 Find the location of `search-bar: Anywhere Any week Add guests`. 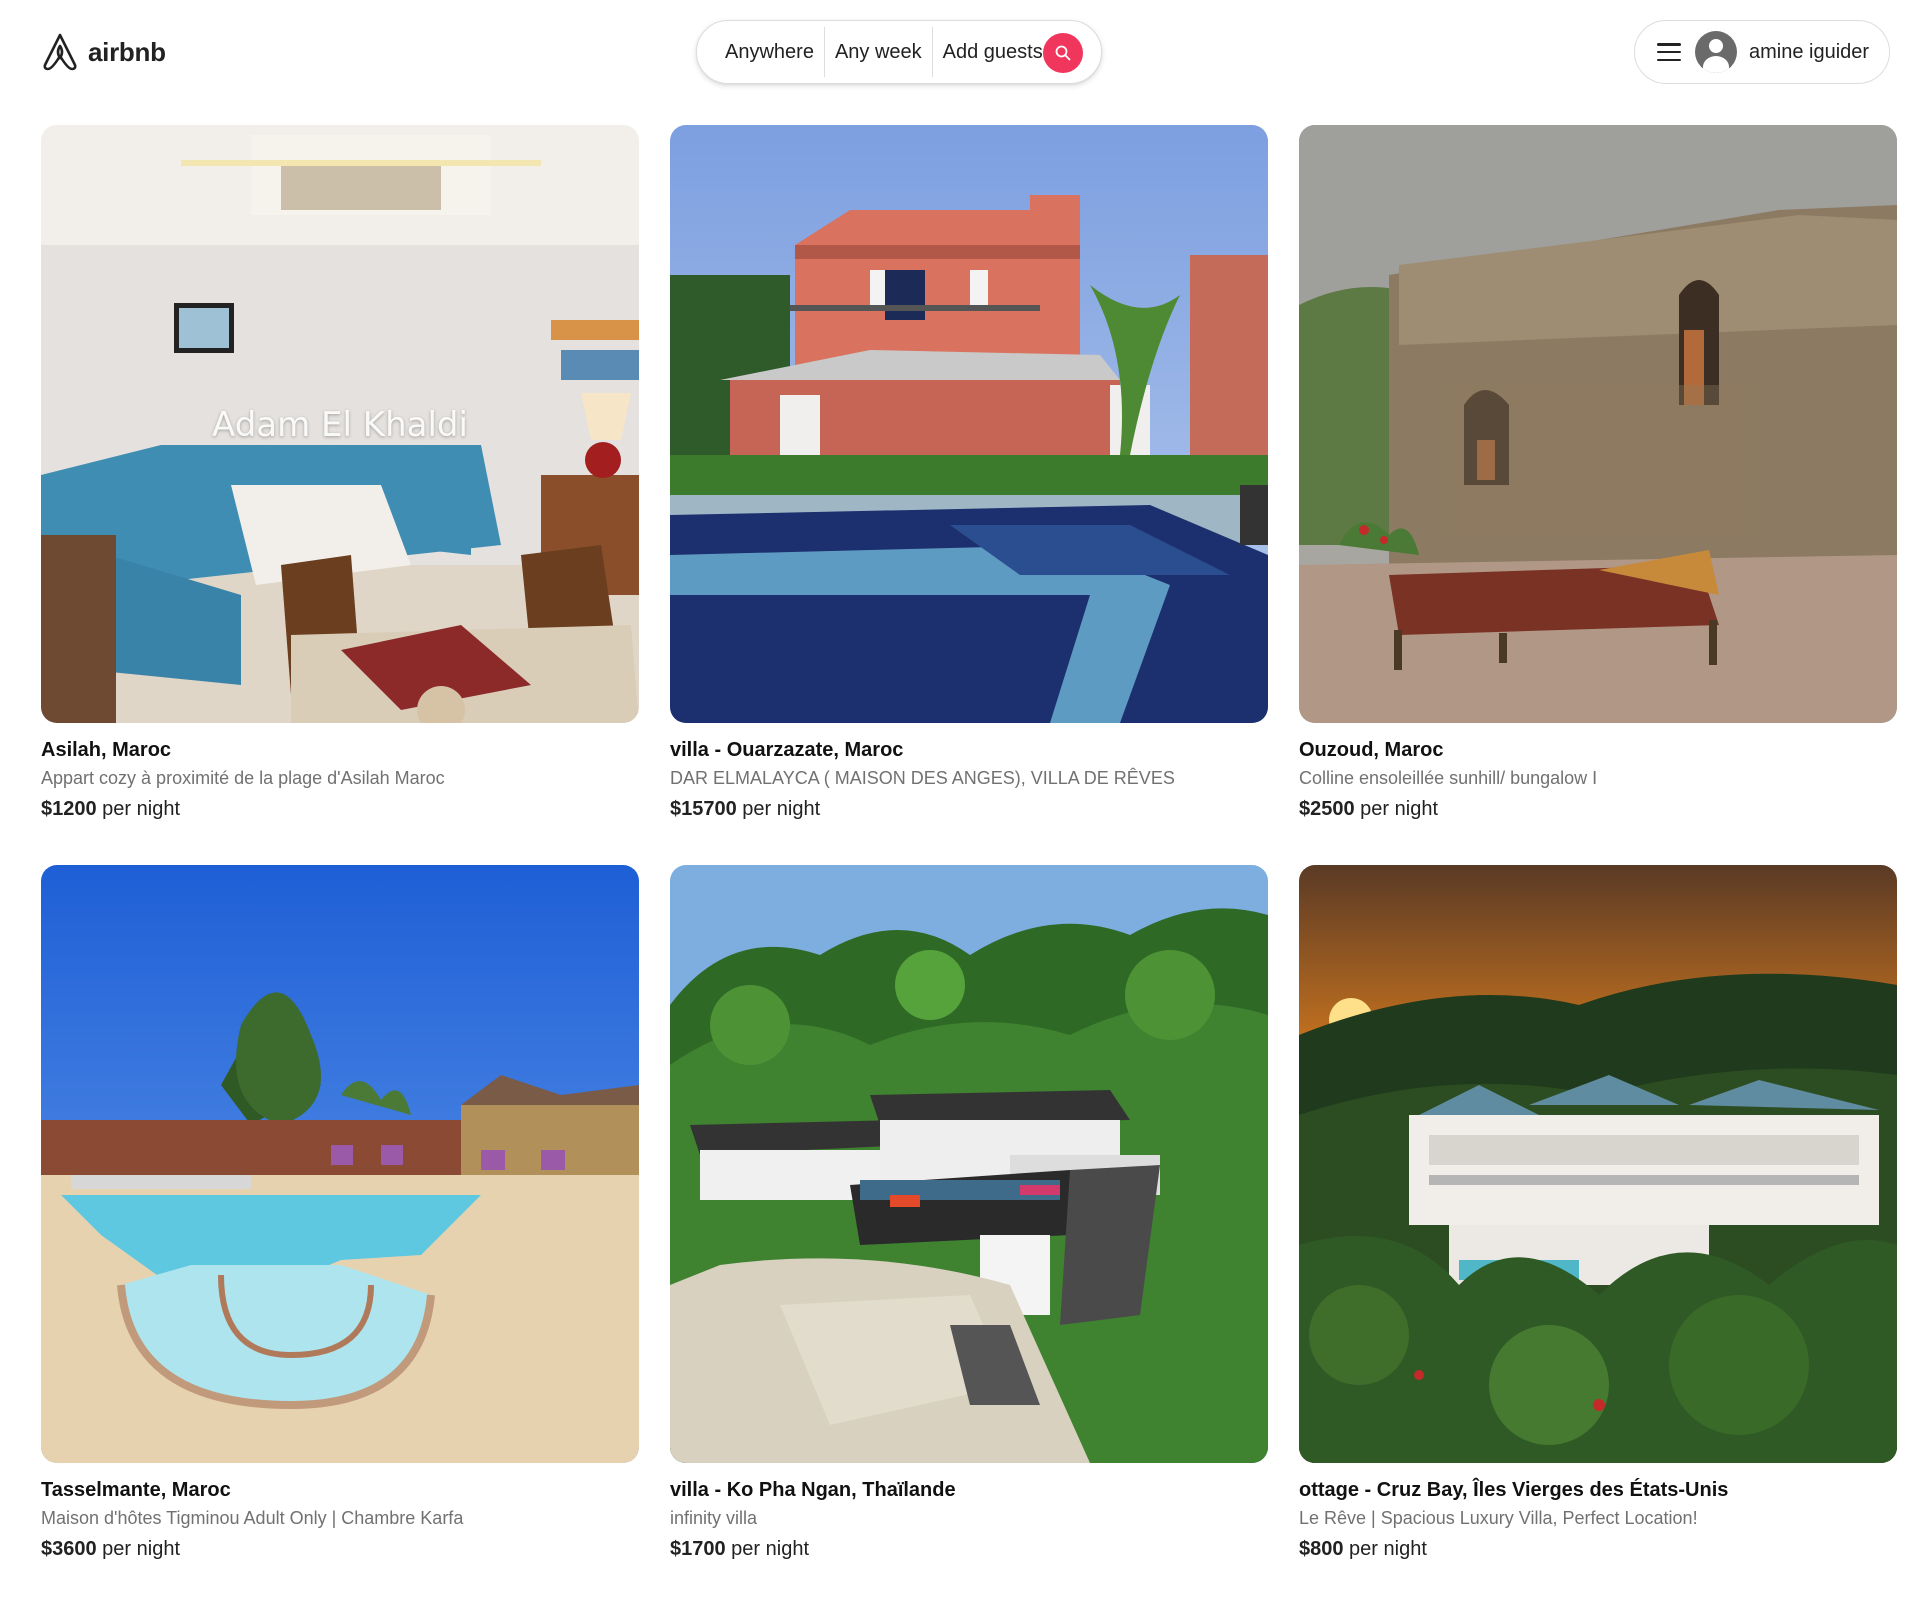

search-bar: Anywhere Any week Add guests is located at coordinates (899, 52).